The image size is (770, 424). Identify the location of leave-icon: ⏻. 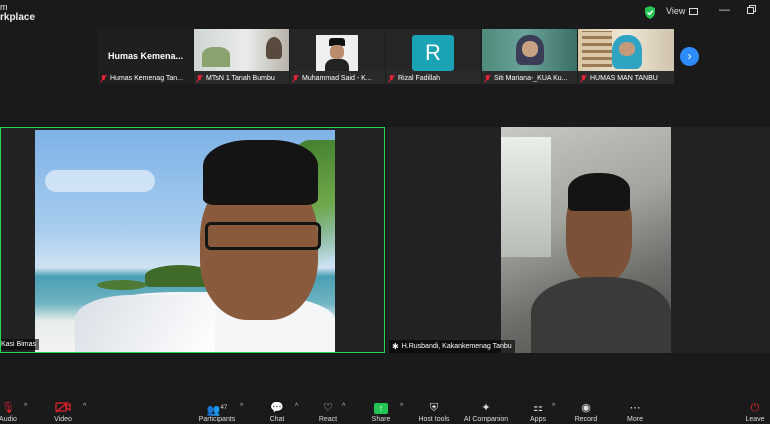
(755, 408).